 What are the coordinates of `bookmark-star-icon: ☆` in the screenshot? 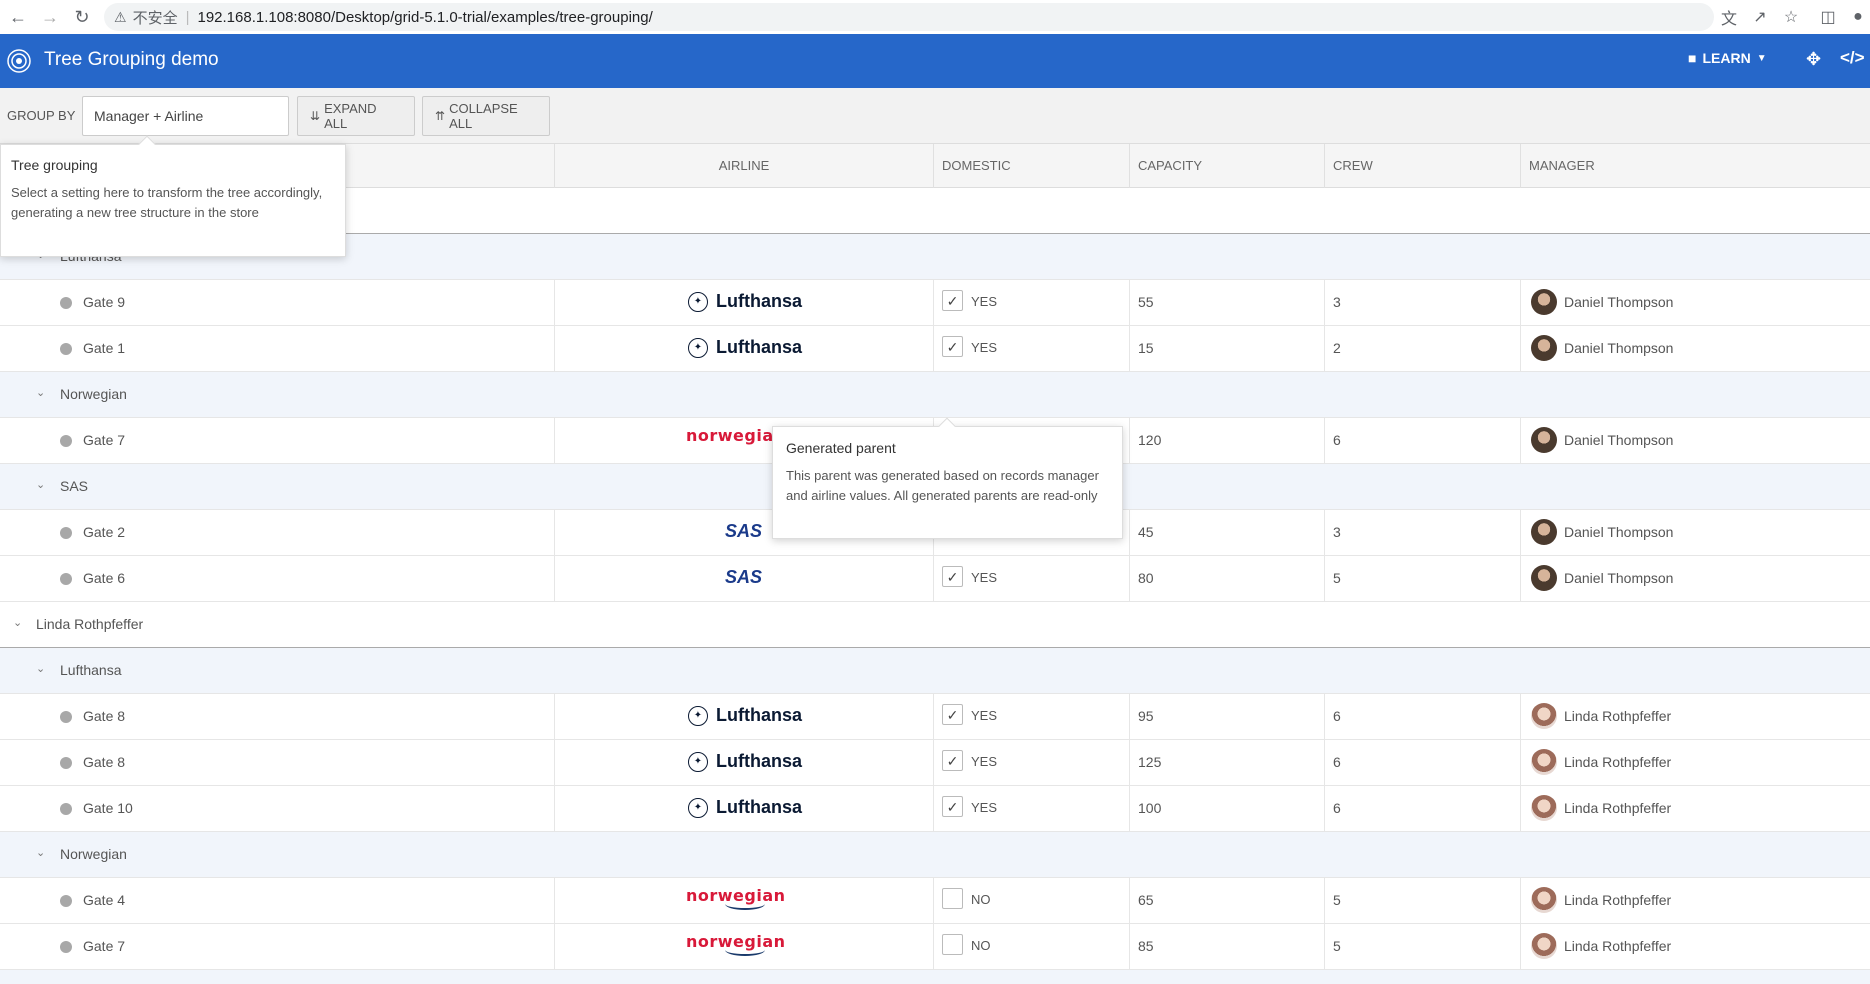 It's located at (1791, 17).